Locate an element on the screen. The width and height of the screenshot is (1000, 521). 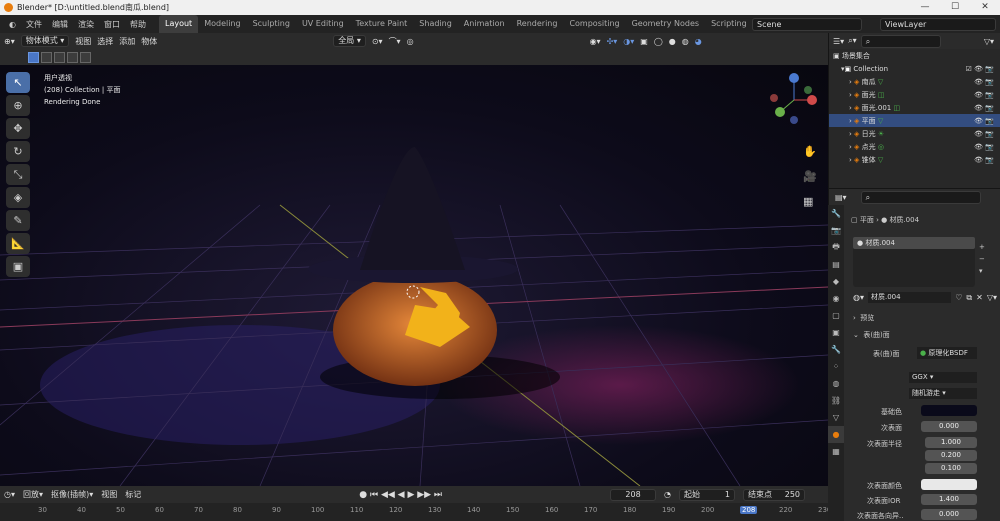
tab-layout: Layout is located at coordinates (178, 24).